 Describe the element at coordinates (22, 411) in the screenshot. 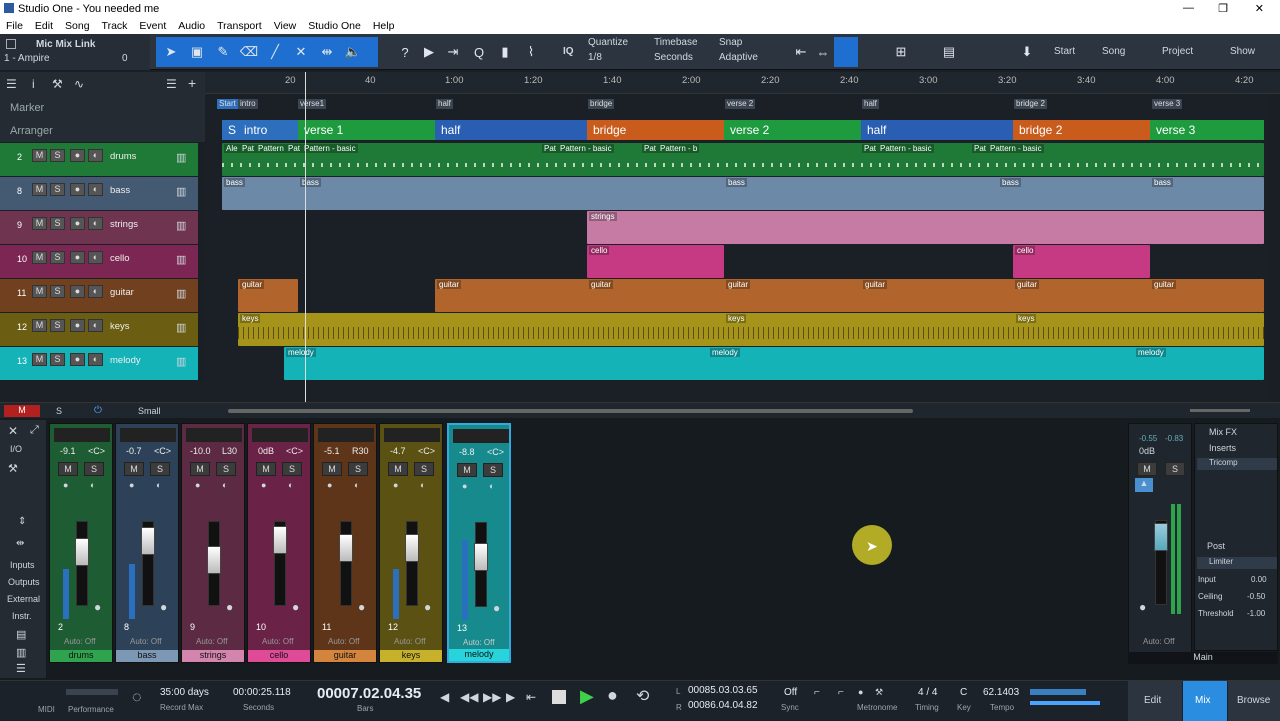

I see `global-mute: M` at that location.